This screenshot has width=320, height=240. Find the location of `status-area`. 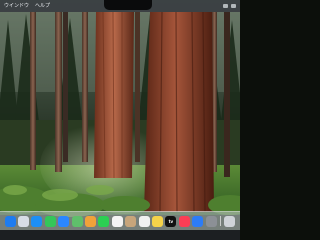

status-area is located at coordinates (229, 6).